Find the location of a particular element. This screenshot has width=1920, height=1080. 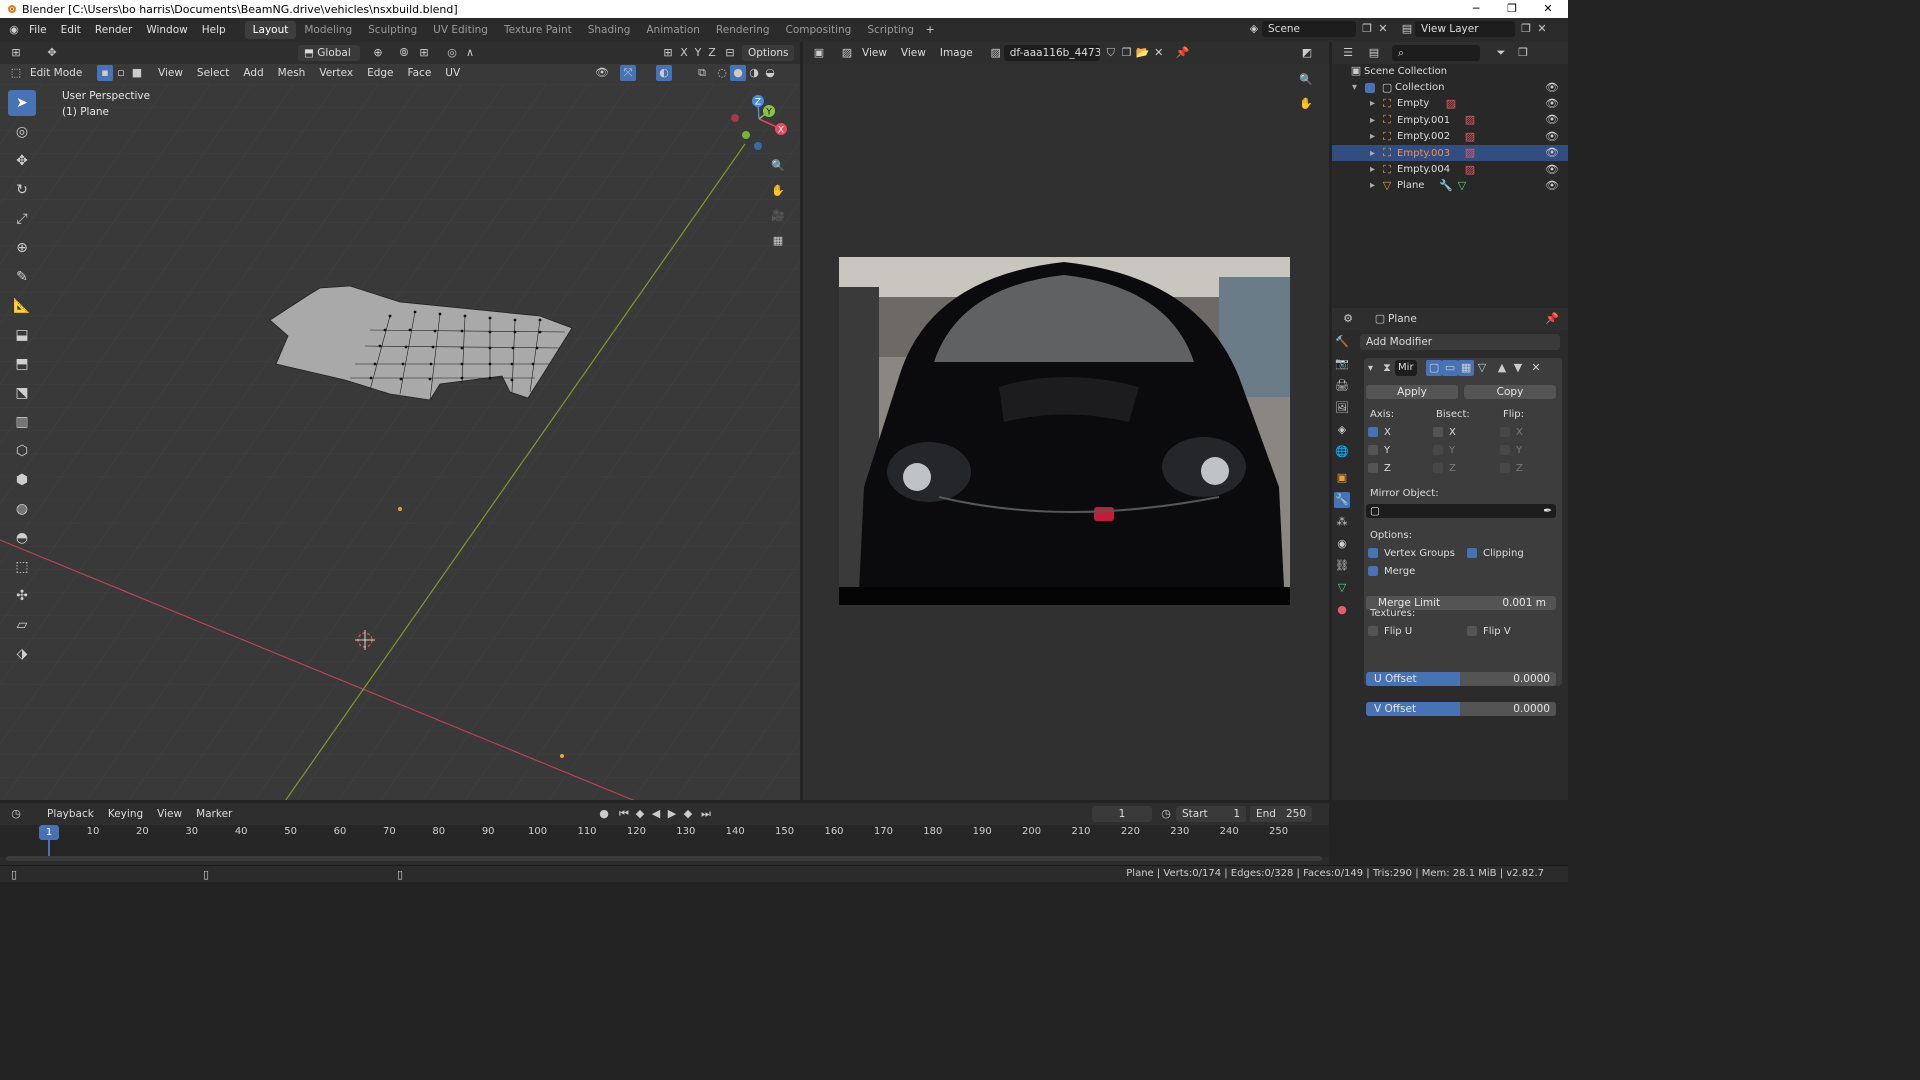

modifier-tab-icon: 🔧 is located at coordinates (1342, 500).